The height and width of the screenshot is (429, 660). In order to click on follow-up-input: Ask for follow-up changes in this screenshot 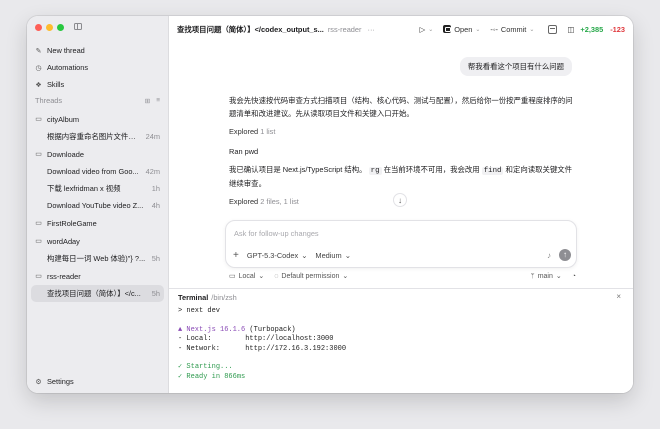, I will do `click(276, 233)`.